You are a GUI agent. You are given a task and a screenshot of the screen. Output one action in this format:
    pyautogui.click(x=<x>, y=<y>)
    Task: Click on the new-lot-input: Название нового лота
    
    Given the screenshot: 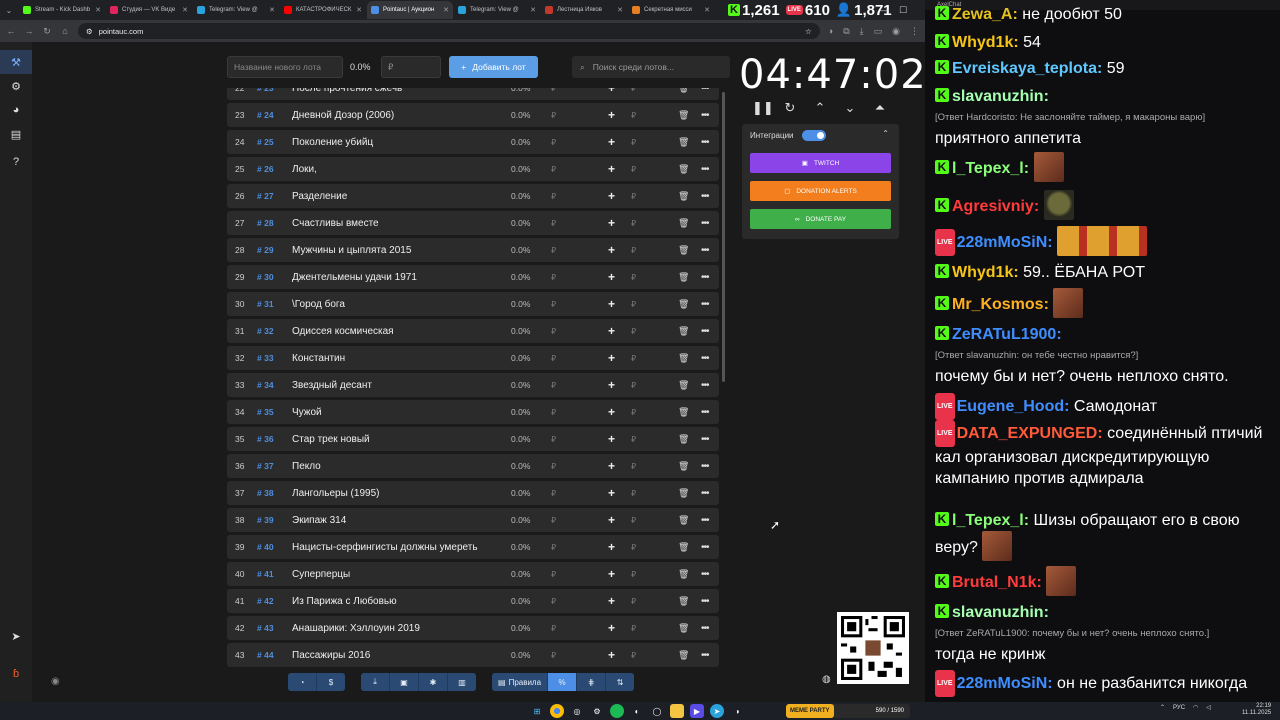 What is the action you would take?
    pyautogui.click(x=285, y=67)
    